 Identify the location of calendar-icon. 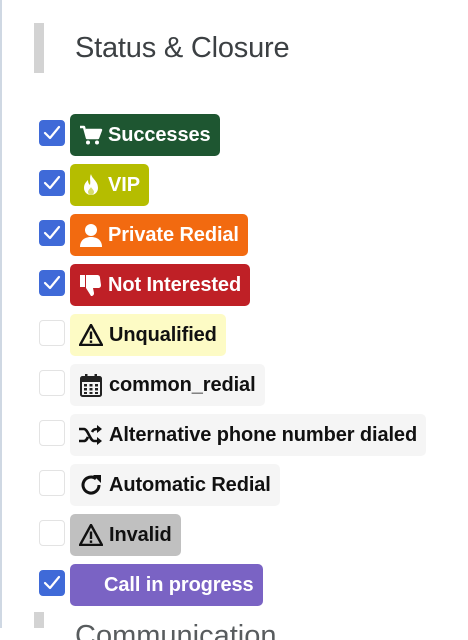
(91, 385).